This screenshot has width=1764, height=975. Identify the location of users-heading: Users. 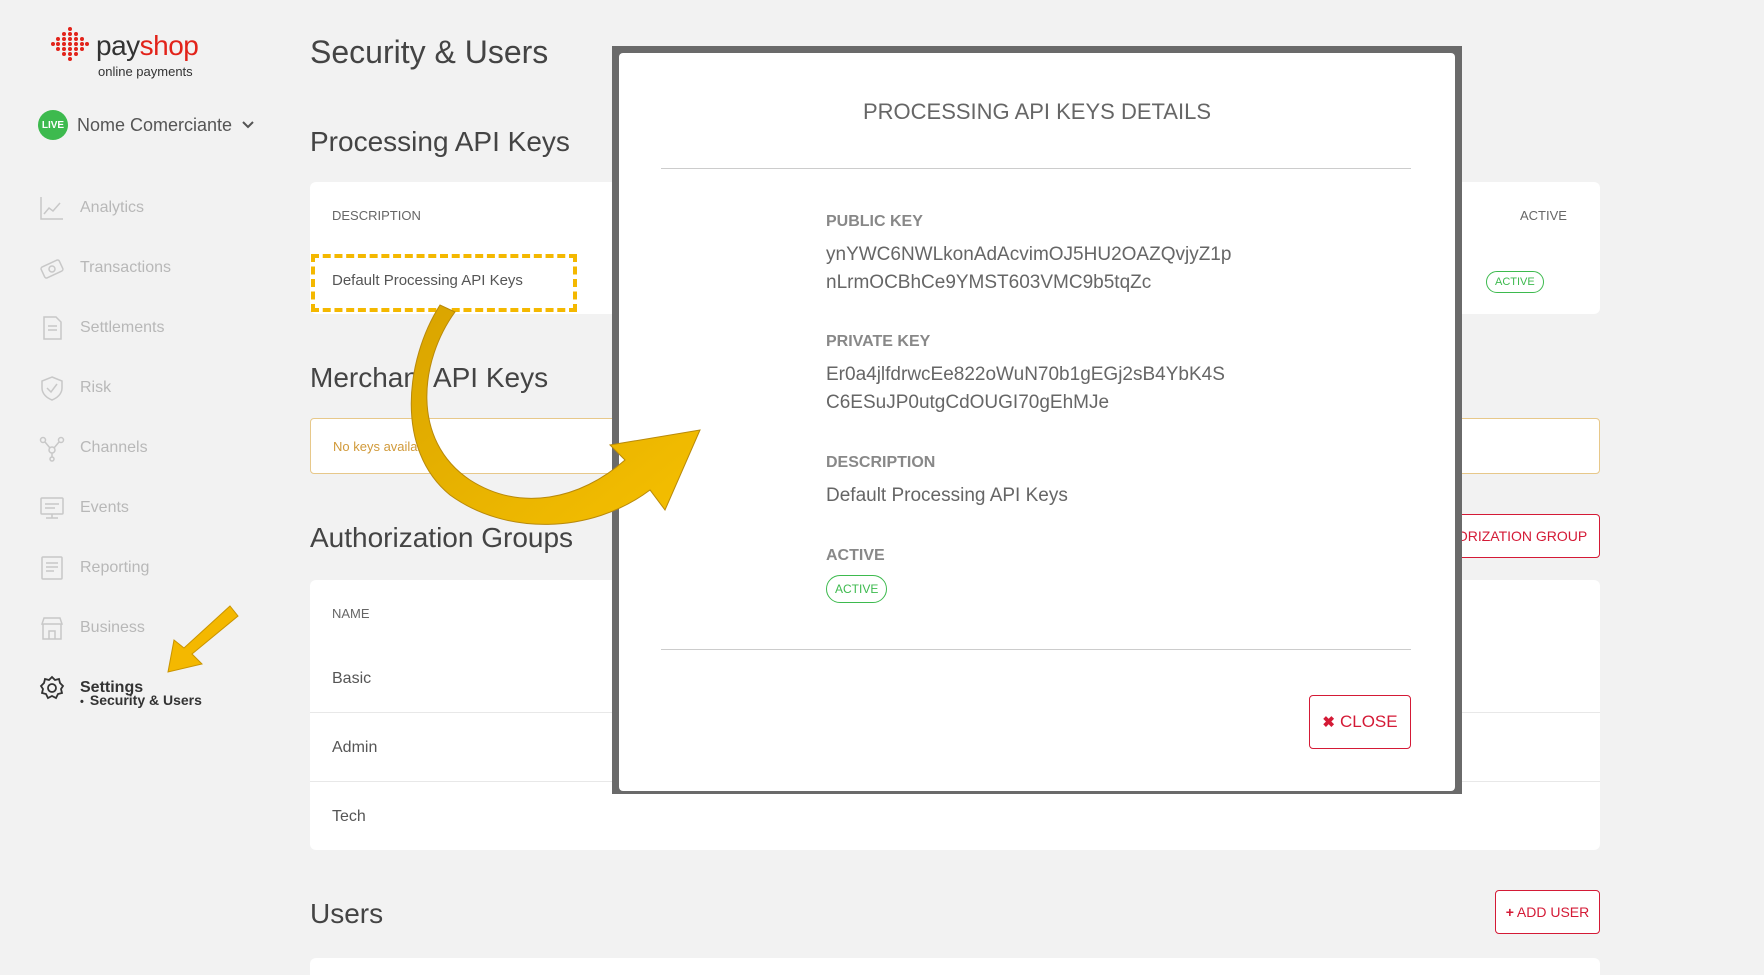
(347, 913).